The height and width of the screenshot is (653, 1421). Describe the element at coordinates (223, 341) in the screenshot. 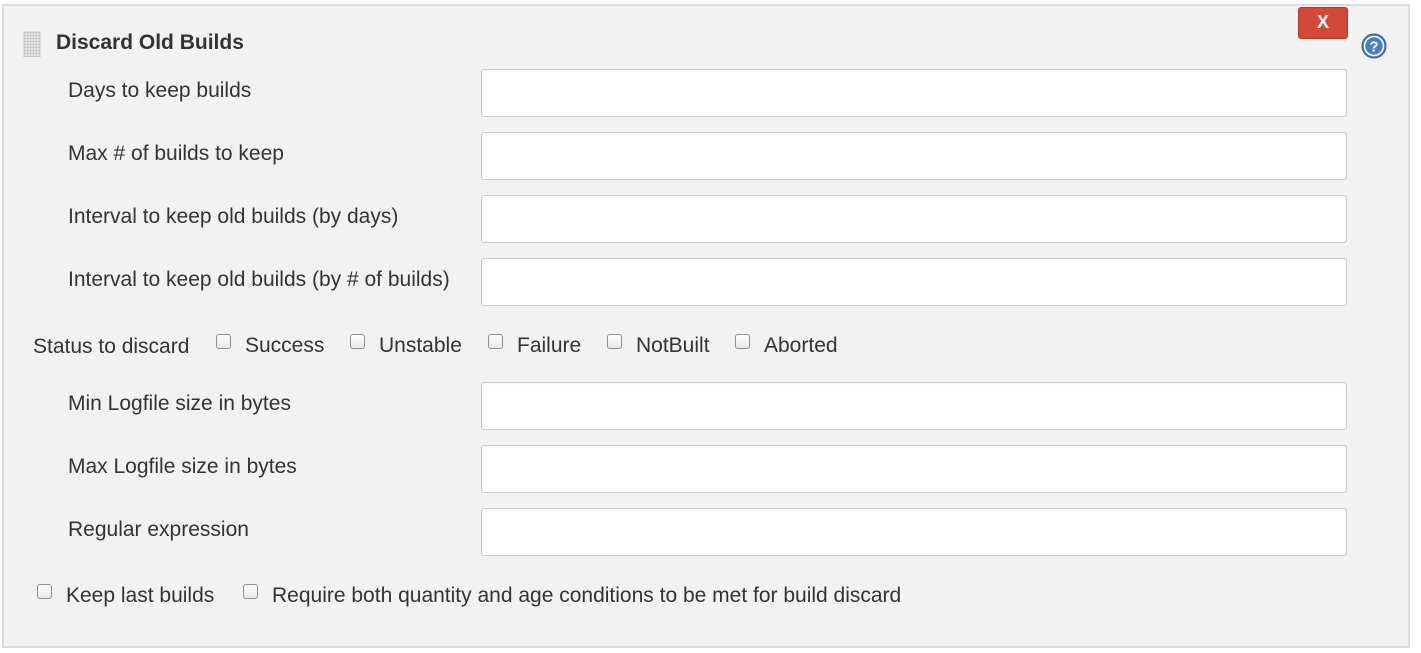

I see `status-success-checkbox` at that location.